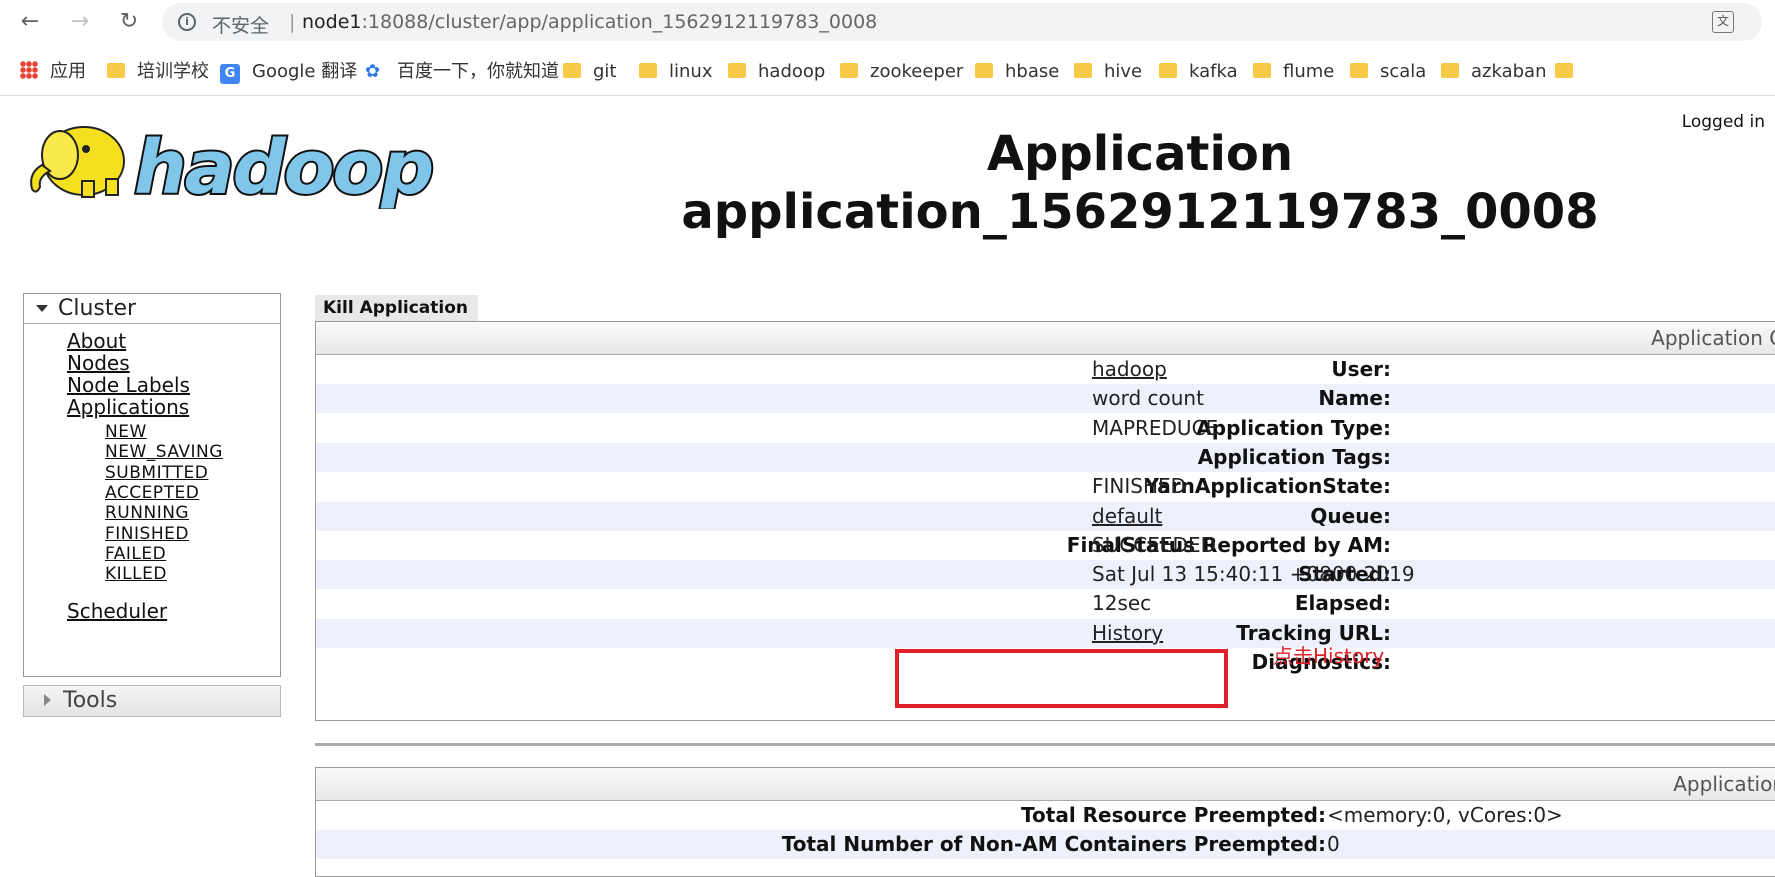 Image resolution: width=1775 pixels, height=877 pixels. I want to click on overview-row: Tracking URL: History, so click(1045, 633).